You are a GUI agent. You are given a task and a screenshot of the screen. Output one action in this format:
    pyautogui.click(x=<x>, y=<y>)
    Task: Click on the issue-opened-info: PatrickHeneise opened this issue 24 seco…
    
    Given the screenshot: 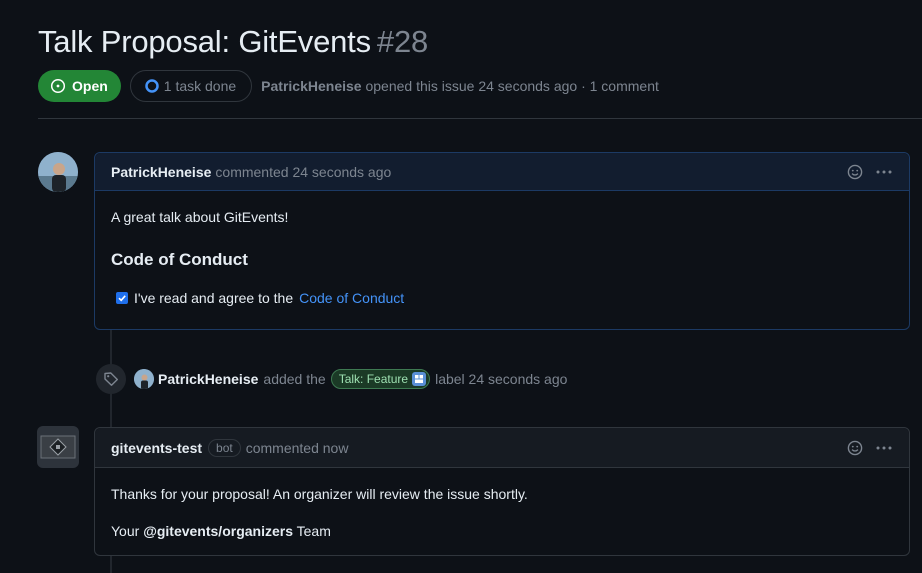 What is the action you would take?
    pyautogui.click(x=460, y=86)
    